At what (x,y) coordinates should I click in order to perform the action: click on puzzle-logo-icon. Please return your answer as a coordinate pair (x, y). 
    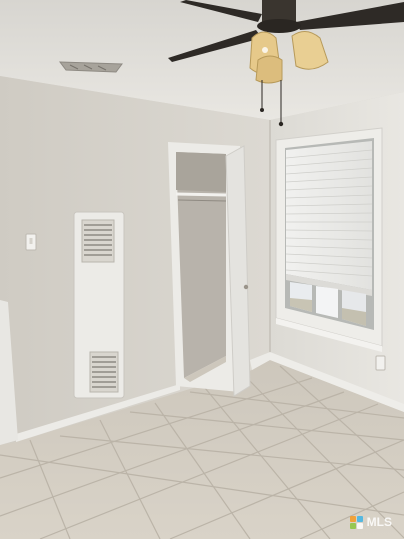
    Looking at the image, I should click on (356, 522).